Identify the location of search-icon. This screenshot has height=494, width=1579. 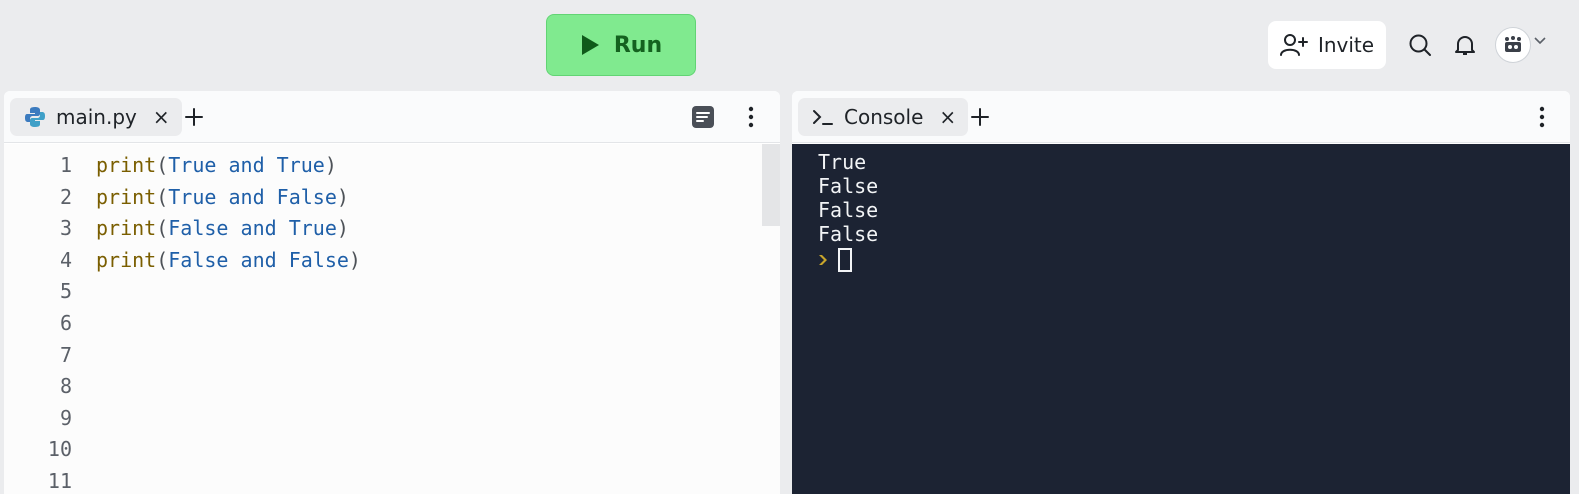
(1420, 45).